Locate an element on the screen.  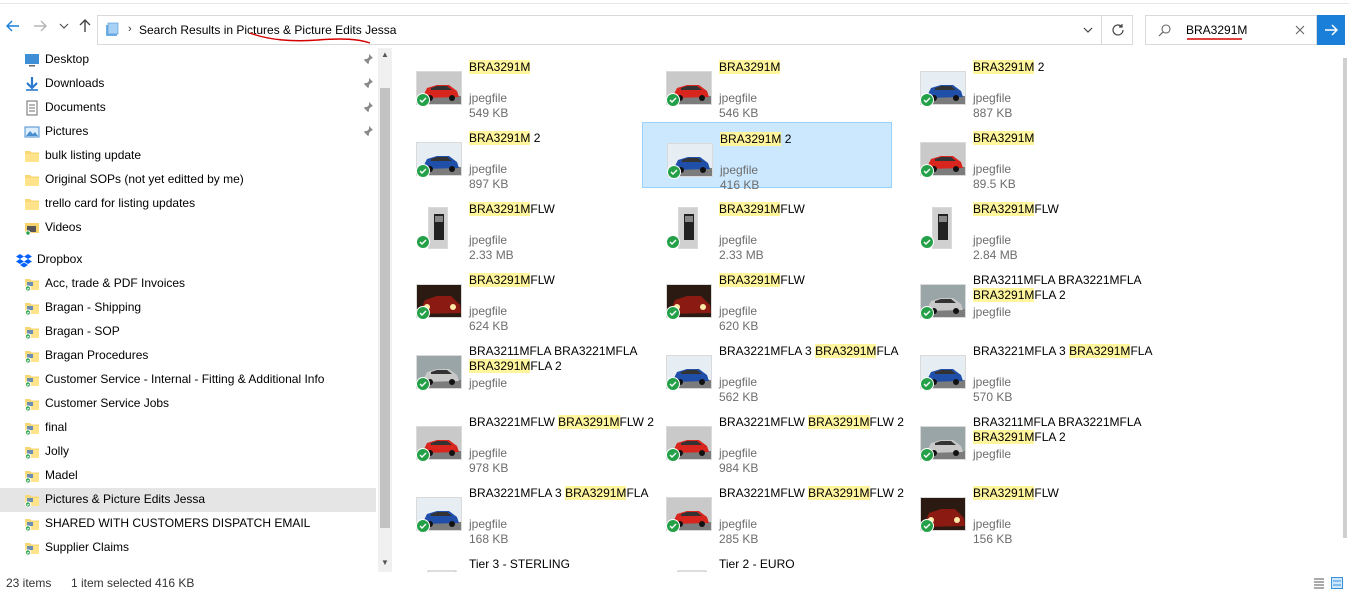
sidebar-item-desktop: Desktop is located at coordinates (188, 60).